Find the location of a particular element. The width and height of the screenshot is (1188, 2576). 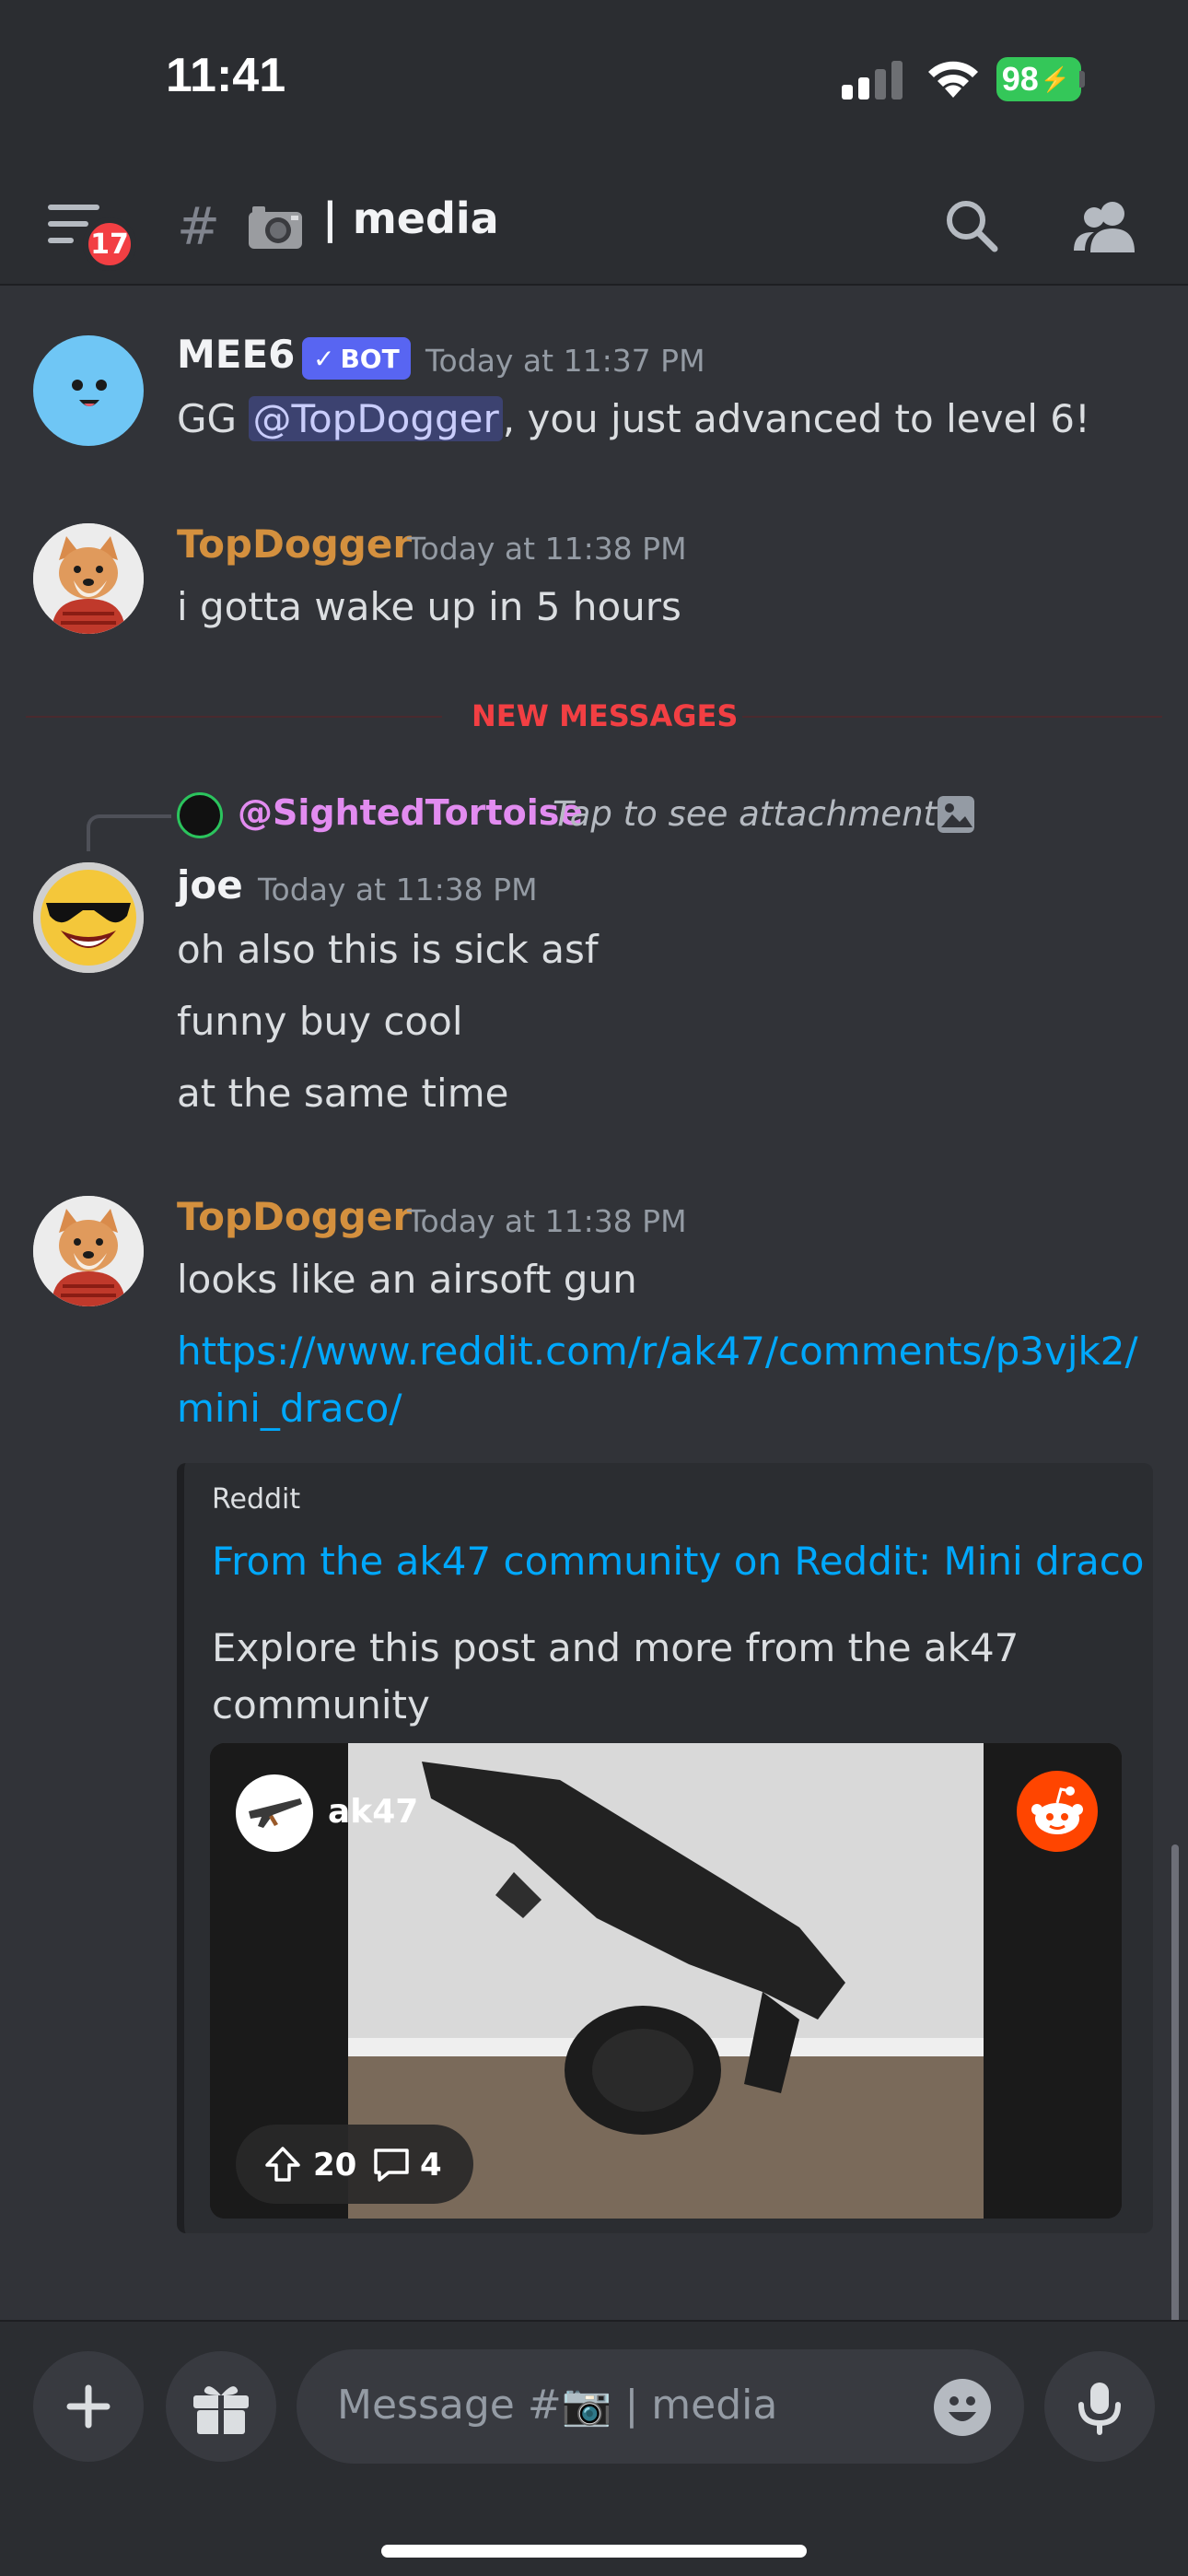

message-text: funny buy cool is located at coordinates (320, 1022).